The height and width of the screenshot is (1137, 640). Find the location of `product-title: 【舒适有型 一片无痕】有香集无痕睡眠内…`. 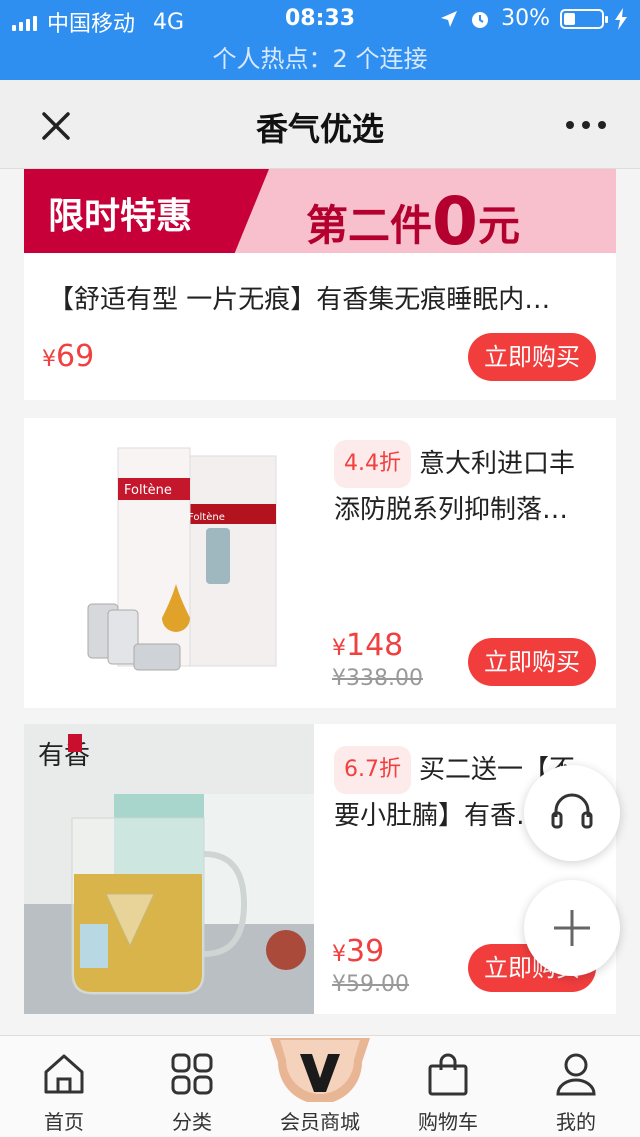

product-title: 【舒适有型 一片无痕】有香集无痕睡眠内… is located at coordinates (322, 297).